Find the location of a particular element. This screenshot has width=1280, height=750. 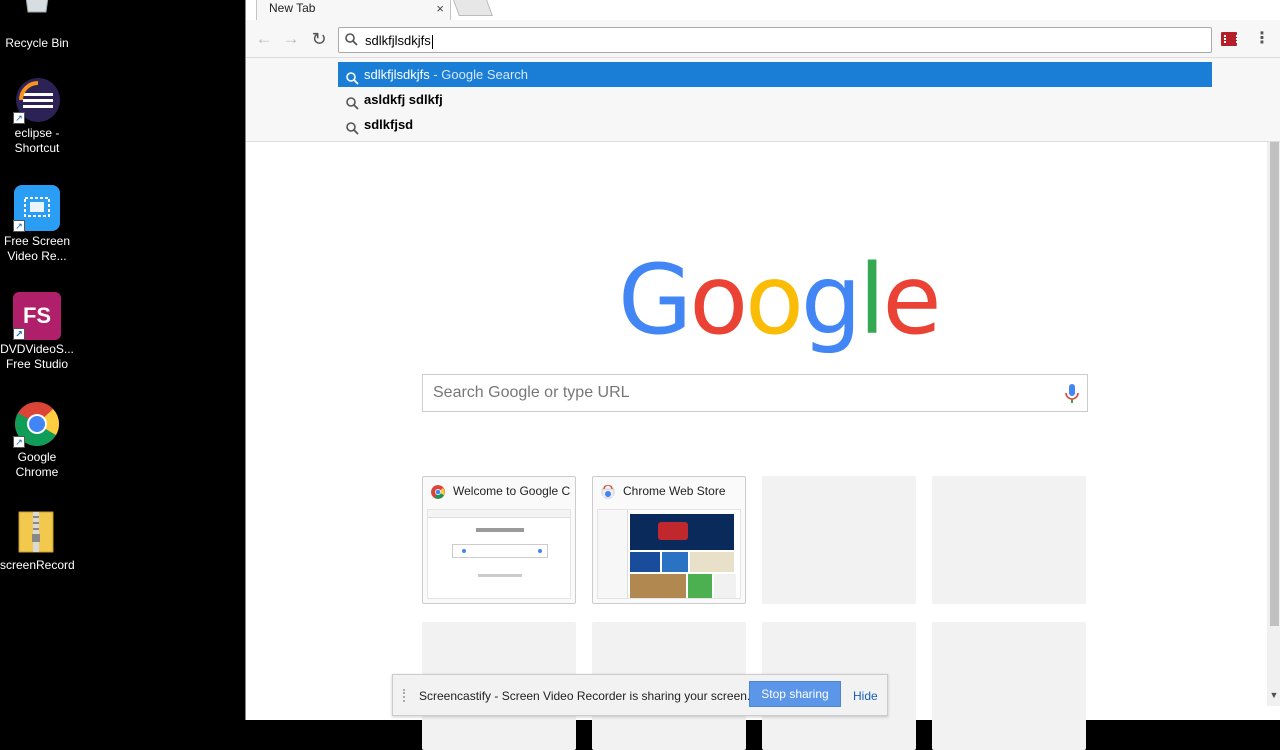

fs-icon: FS ↗ is located at coordinates (37, 316).